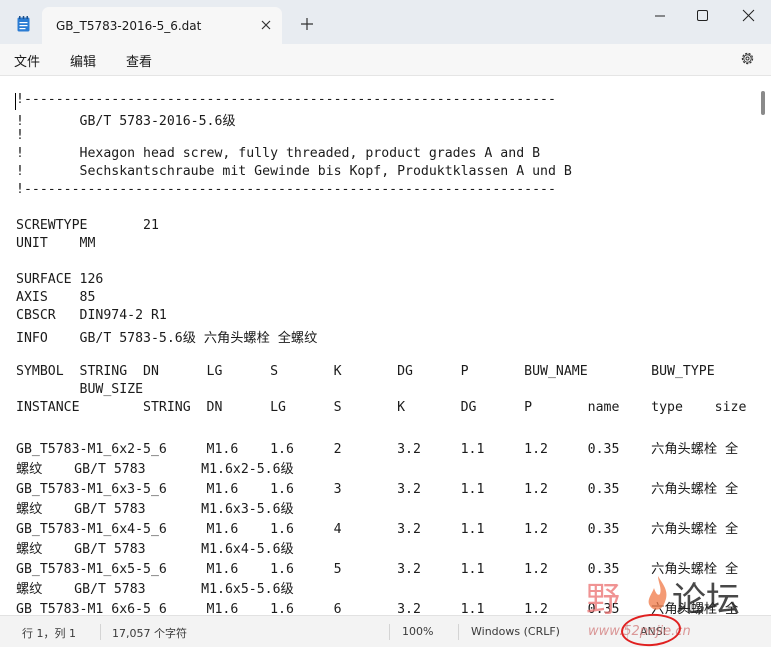 Image resolution: width=771 pixels, height=647 pixels. What do you see at coordinates (603, 600) in the screenshot?
I see `watermark-text-left: 野` at bounding box center [603, 600].